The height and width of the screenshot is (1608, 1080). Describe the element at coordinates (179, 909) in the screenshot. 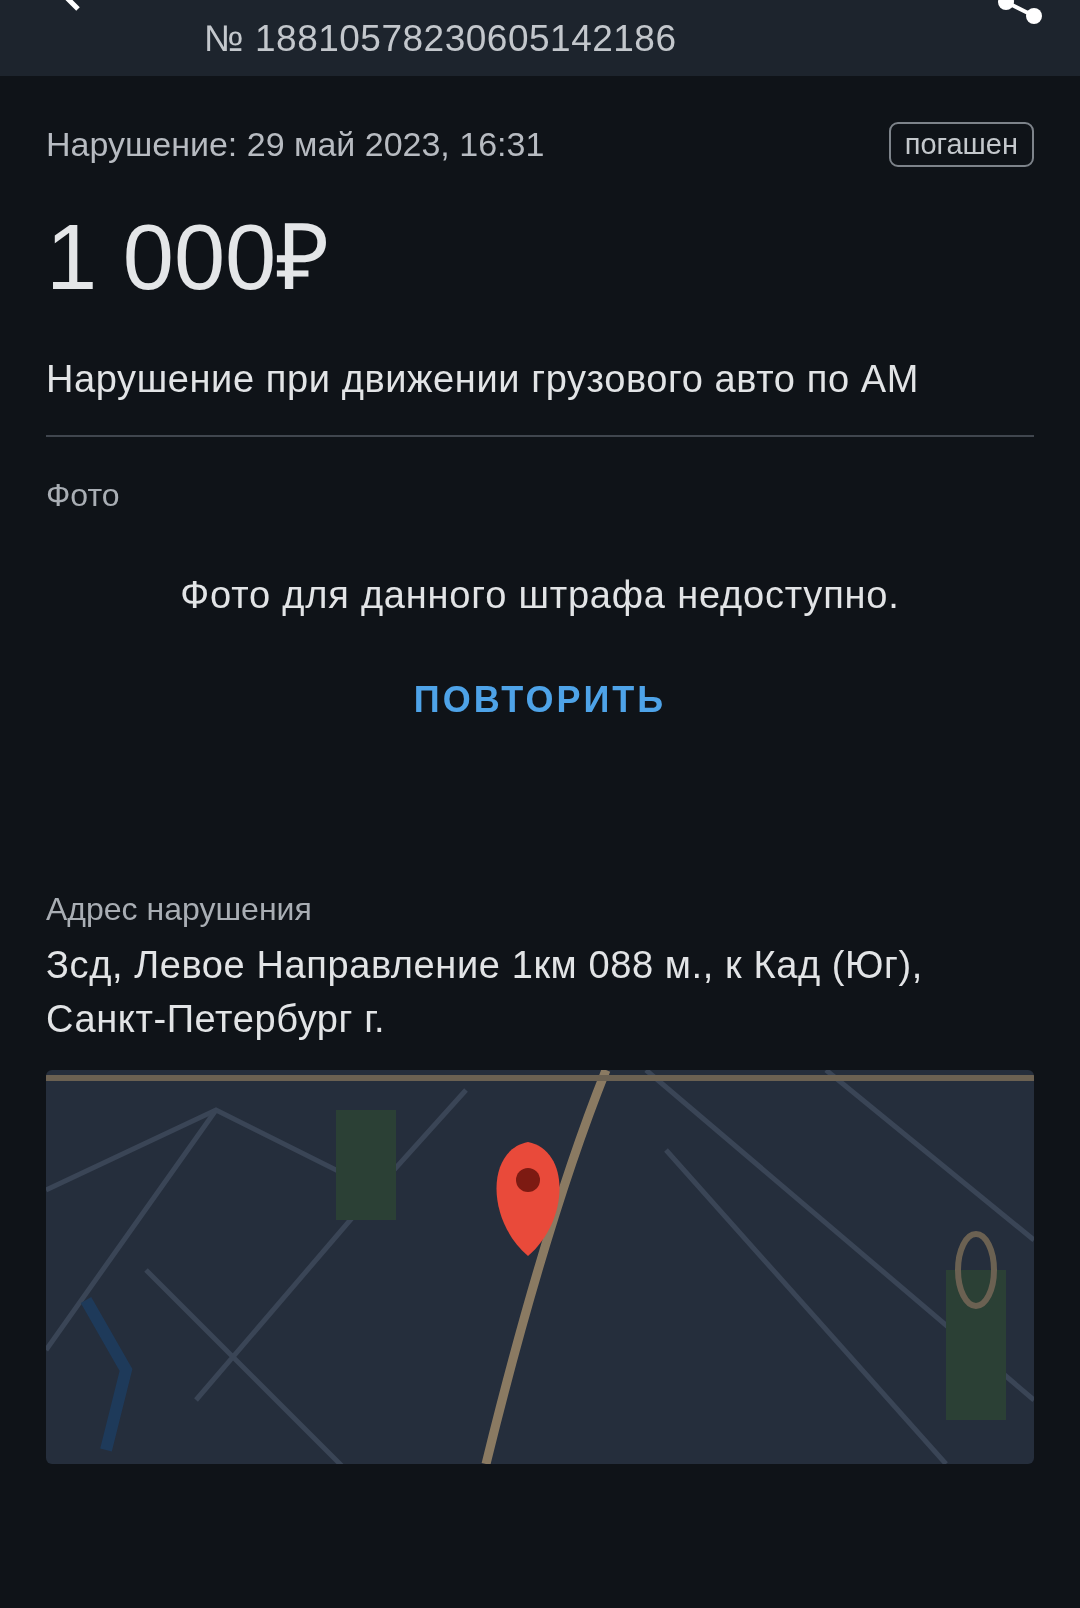

I see `section-label: Адрес нарушения` at that location.